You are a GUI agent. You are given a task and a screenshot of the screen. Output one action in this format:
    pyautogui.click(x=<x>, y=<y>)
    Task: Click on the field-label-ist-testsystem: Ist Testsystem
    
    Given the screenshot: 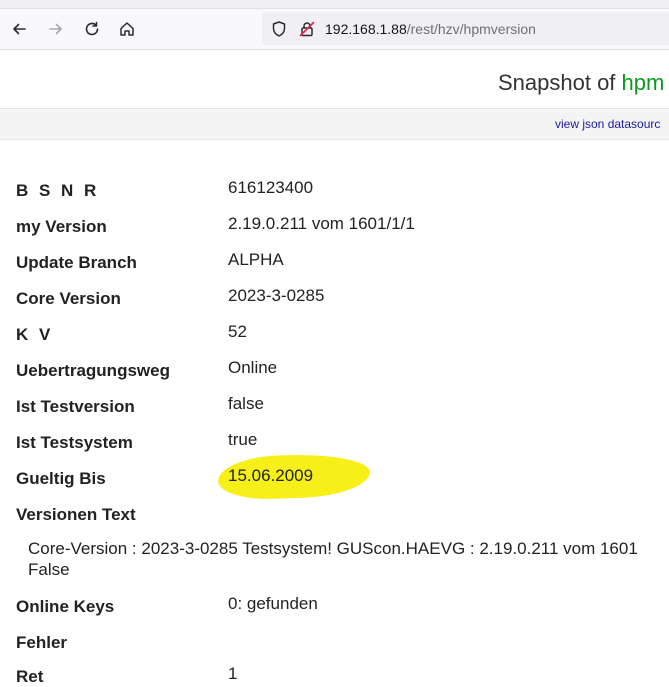 What is the action you would take?
    pyautogui.click(x=74, y=442)
    